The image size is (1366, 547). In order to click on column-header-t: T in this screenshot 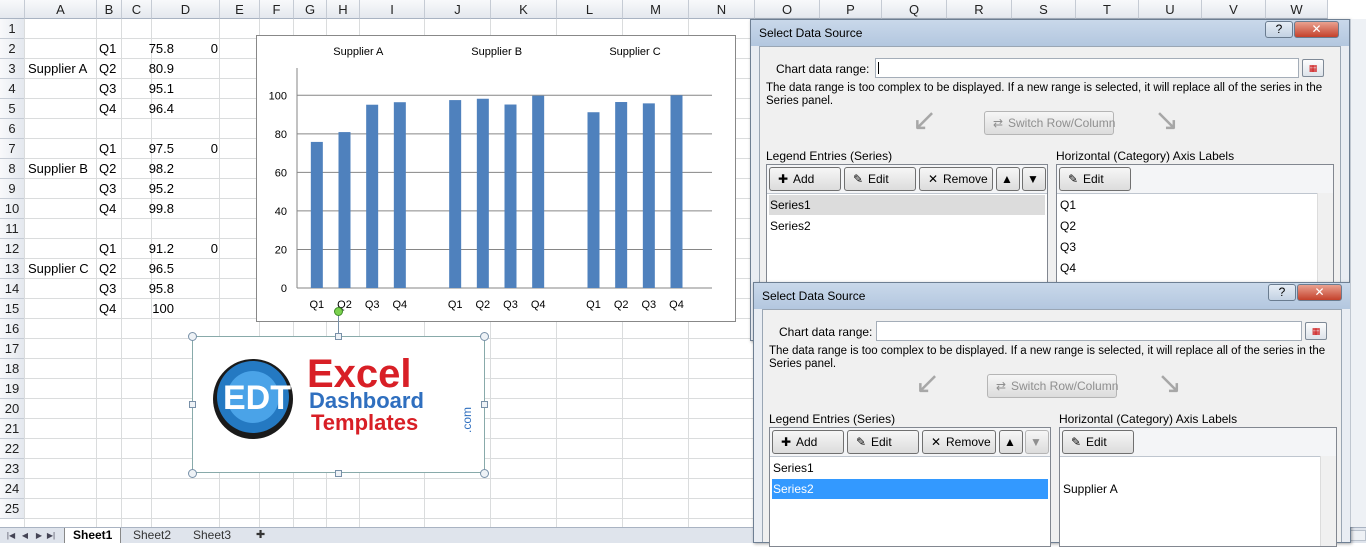, I will do `click(1107, 9)`.